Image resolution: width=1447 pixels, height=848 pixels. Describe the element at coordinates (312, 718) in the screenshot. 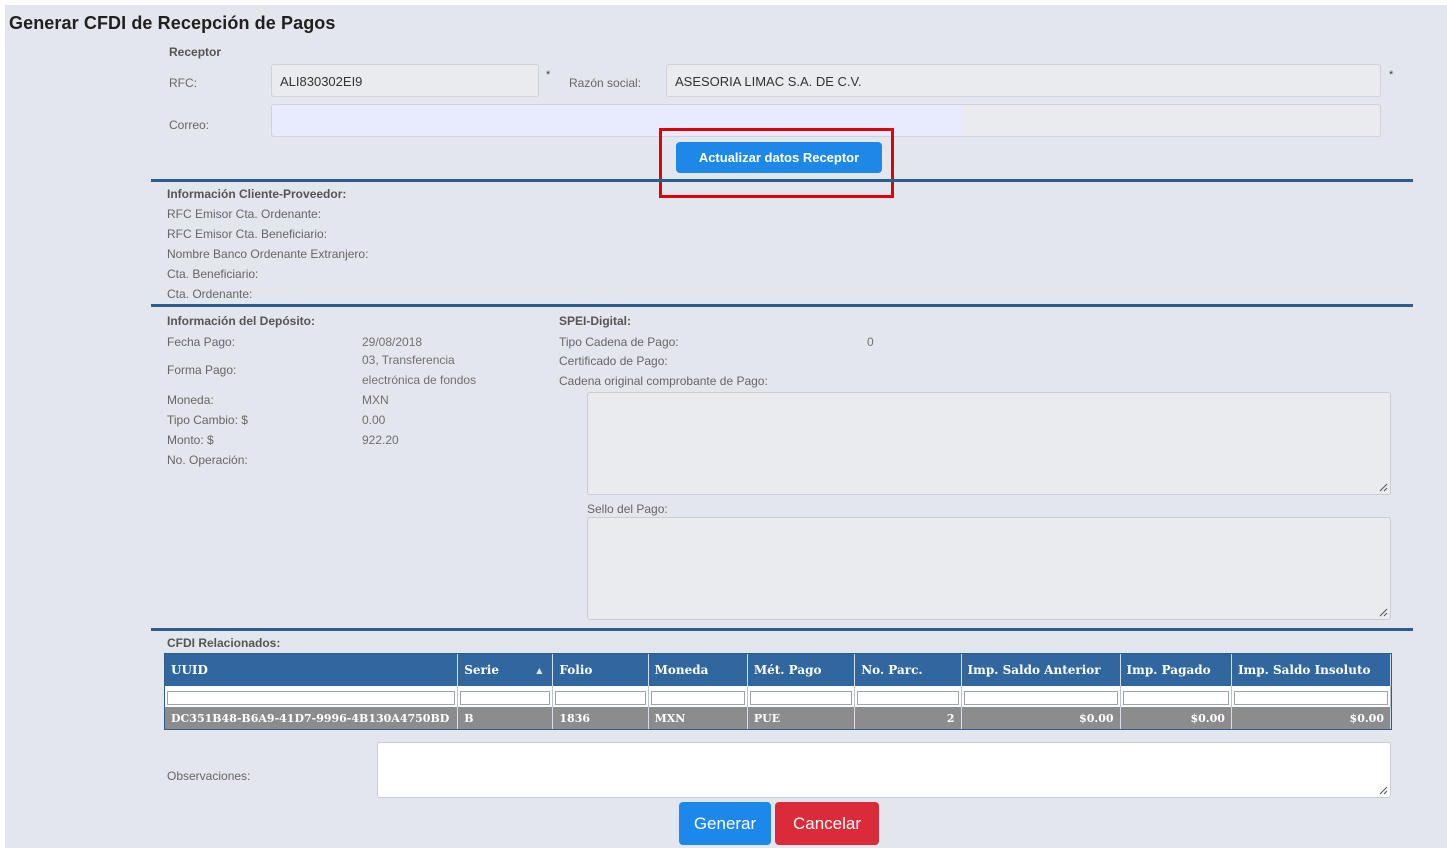

I see `cell-uuid: DC351B48-B6A9-41D7-9996-4B130A4750BD` at that location.